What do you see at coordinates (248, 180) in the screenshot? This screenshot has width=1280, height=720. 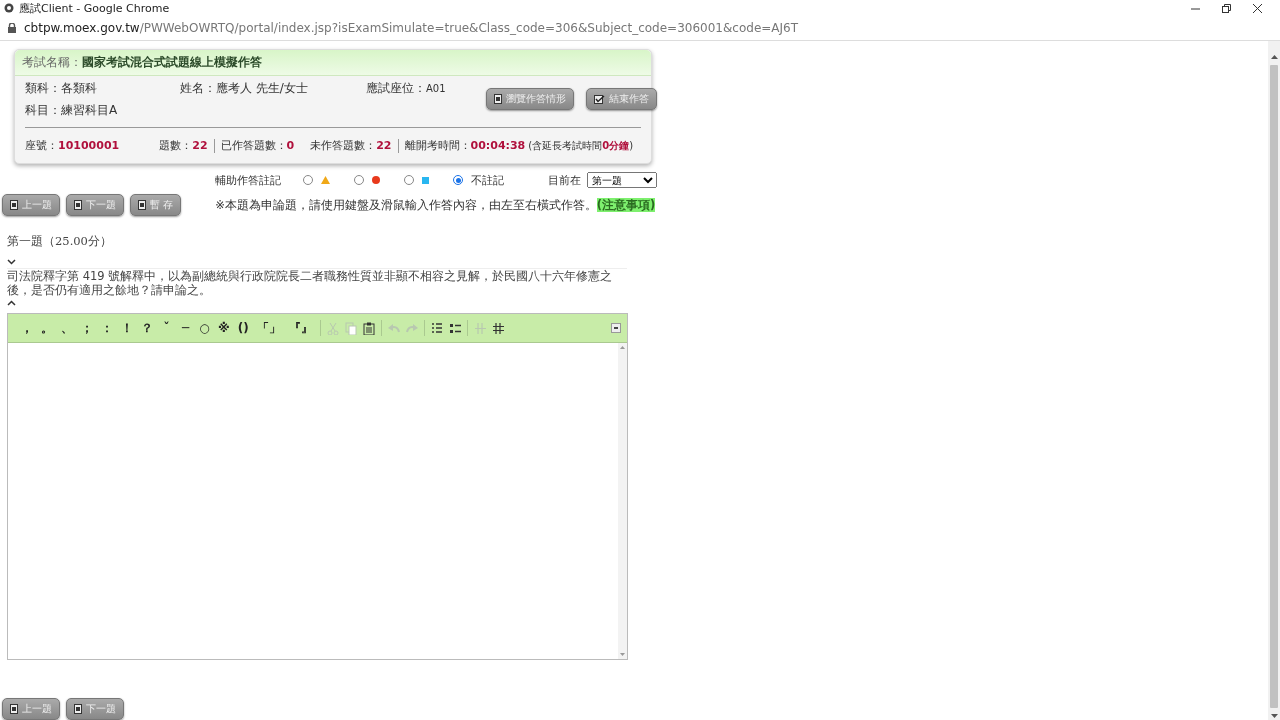 I see `mark-label: 輔助作答註記` at bounding box center [248, 180].